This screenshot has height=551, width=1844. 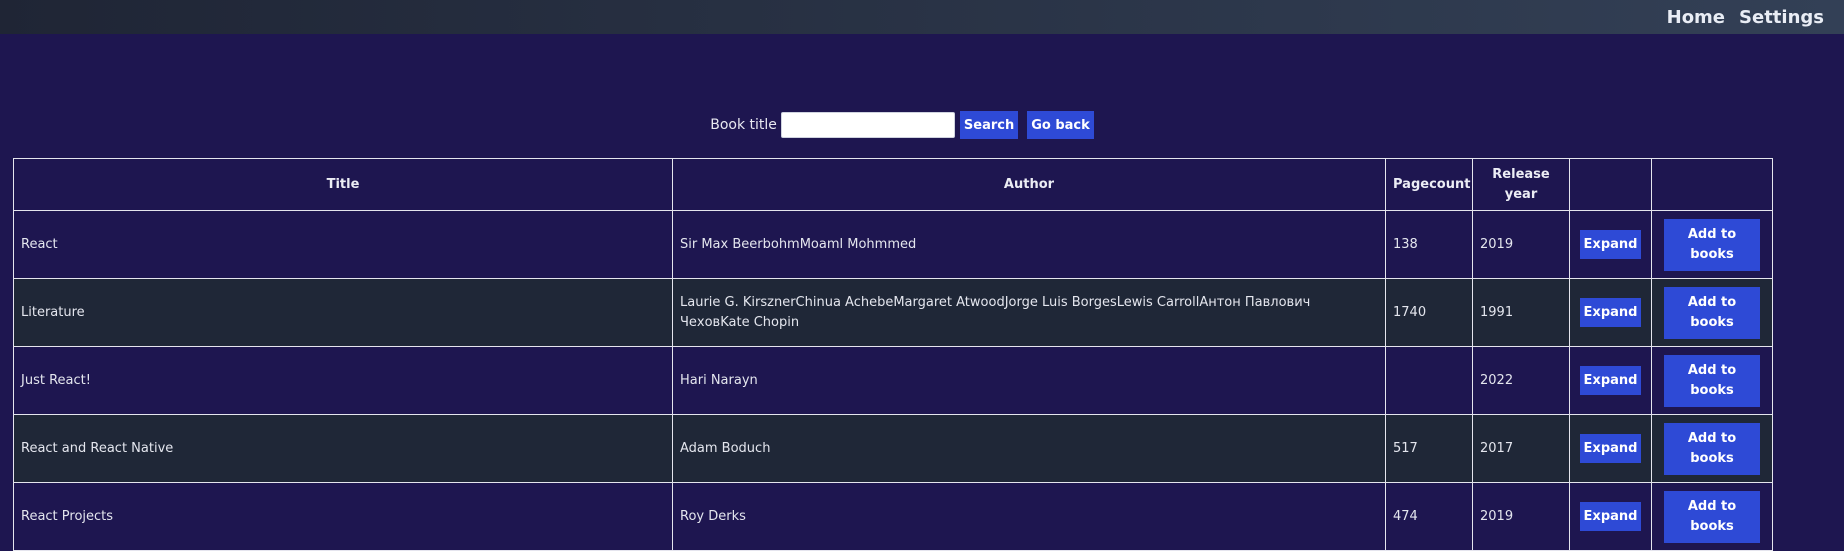 I want to click on nav-settings-link: Settings, so click(x=1781, y=17).